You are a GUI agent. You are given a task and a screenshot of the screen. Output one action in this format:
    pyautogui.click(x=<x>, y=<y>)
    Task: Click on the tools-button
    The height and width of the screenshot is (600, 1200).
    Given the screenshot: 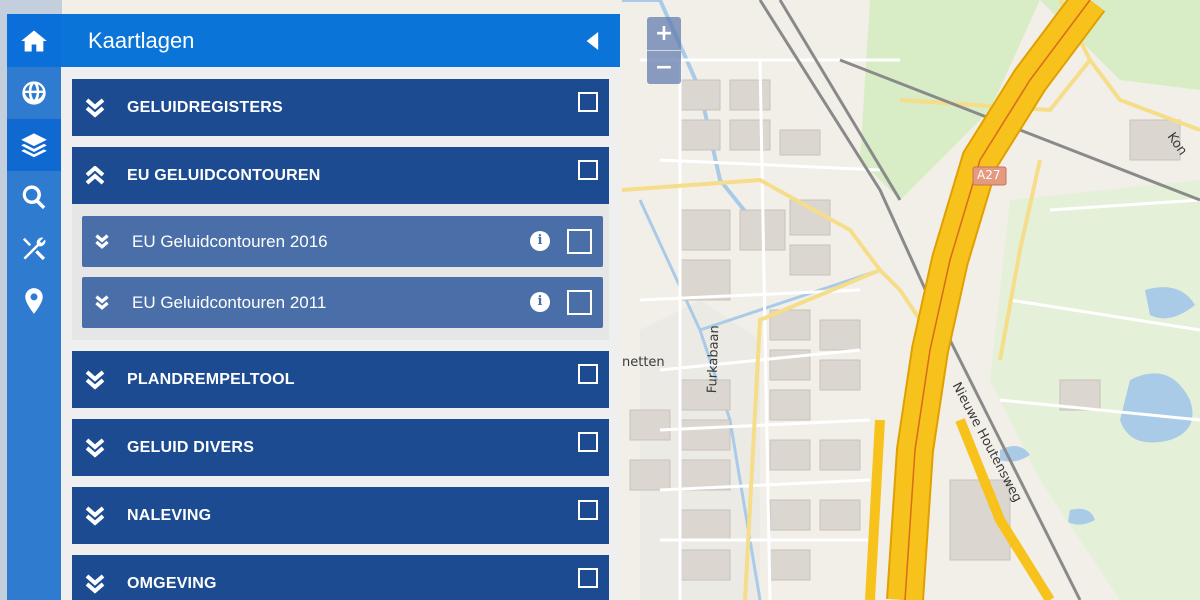 What is the action you would take?
    pyautogui.click(x=34, y=249)
    